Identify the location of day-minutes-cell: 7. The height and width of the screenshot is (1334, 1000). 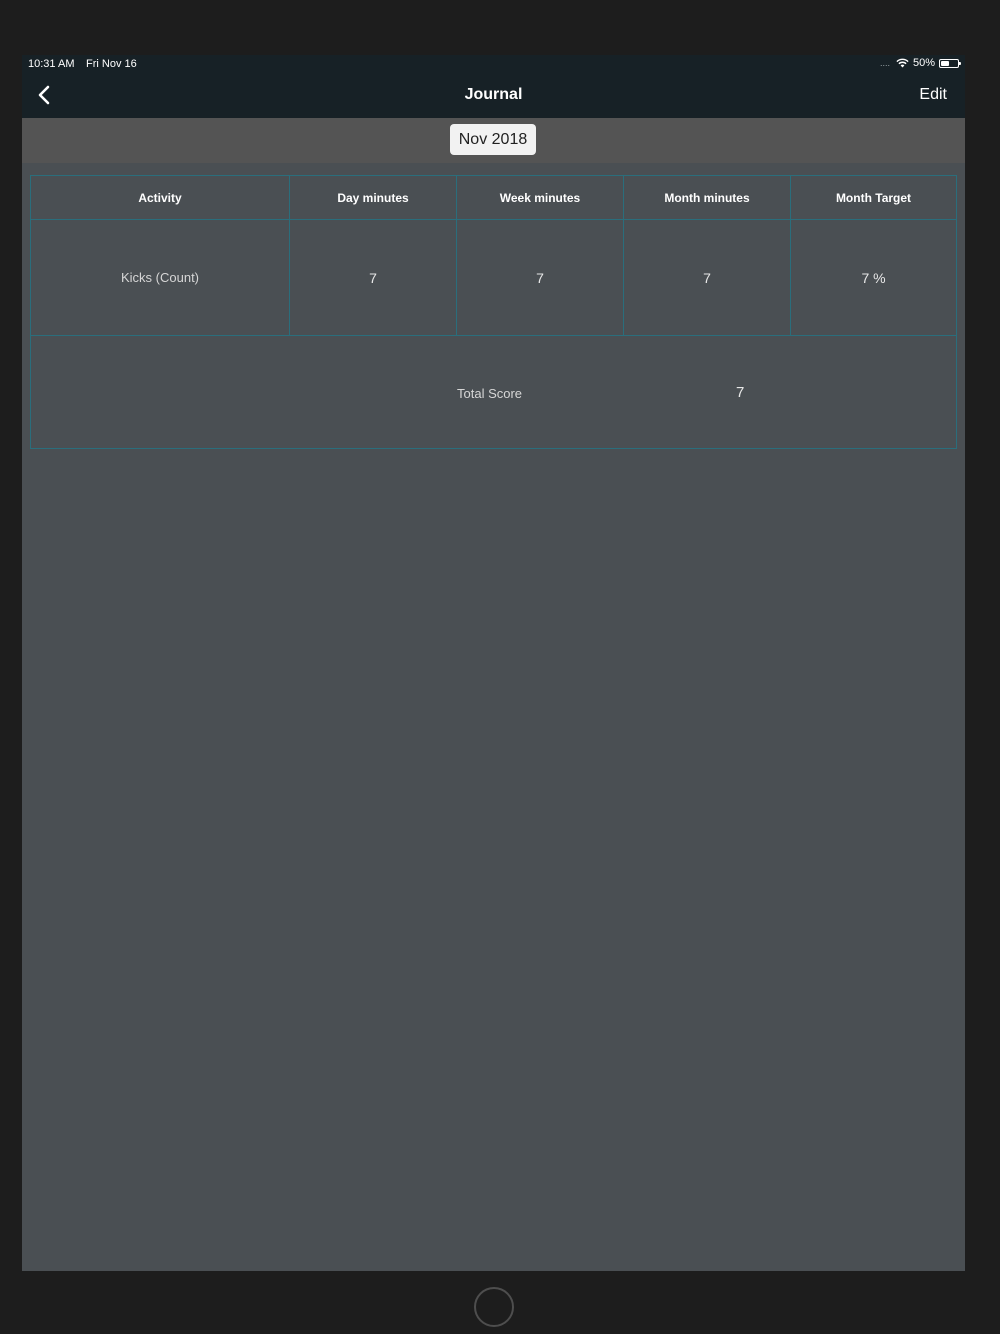
(373, 277).